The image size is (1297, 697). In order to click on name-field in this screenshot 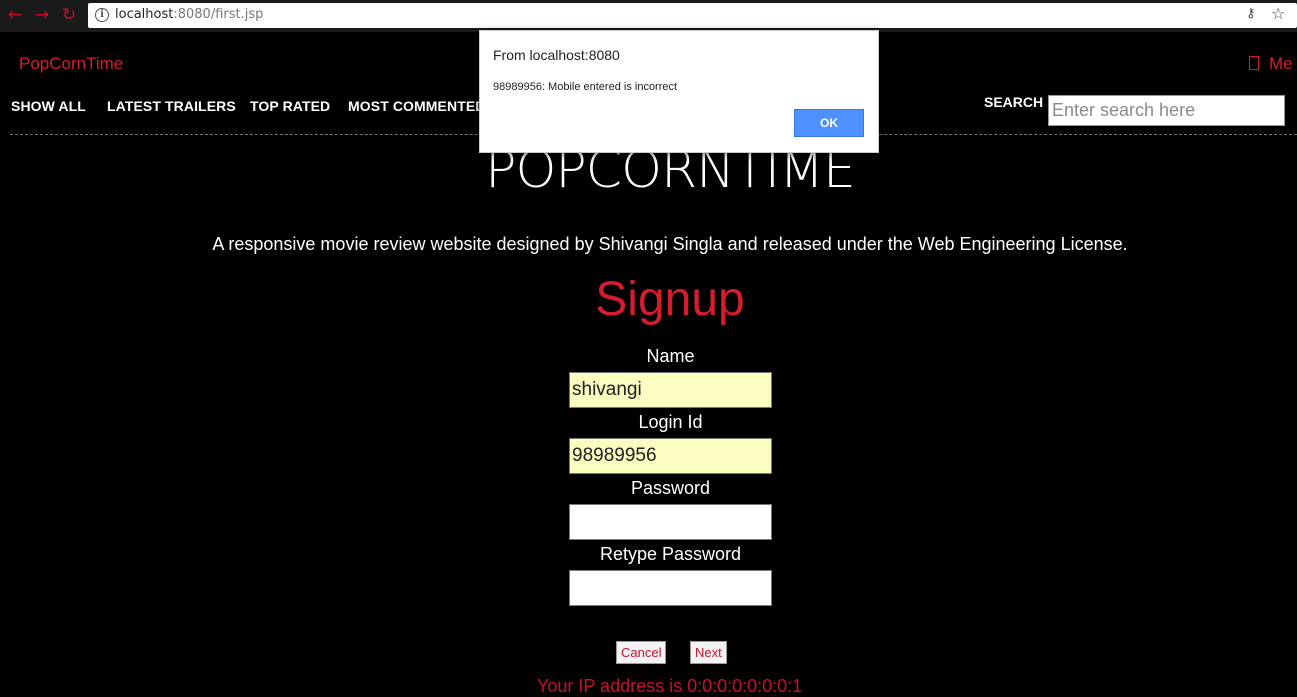, I will do `click(670, 390)`.